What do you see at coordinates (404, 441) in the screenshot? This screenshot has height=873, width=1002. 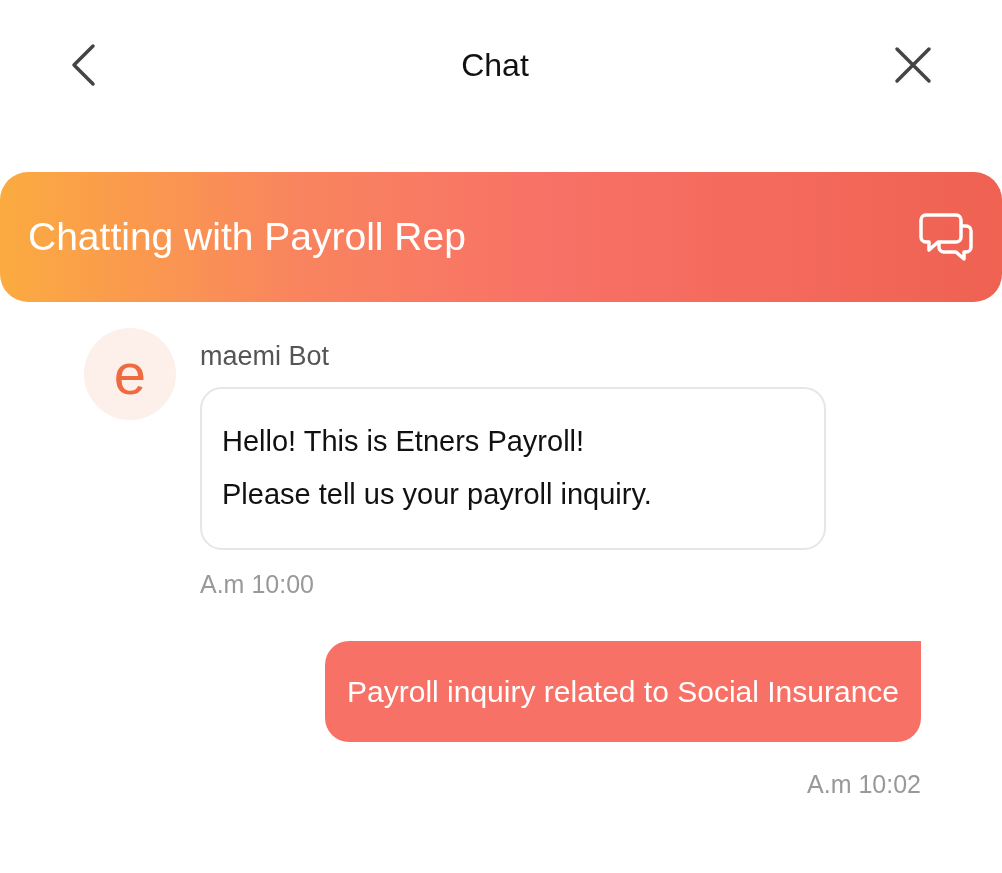 I see `message-text: Hello! This is Etners Payroll!` at bounding box center [404, 441].